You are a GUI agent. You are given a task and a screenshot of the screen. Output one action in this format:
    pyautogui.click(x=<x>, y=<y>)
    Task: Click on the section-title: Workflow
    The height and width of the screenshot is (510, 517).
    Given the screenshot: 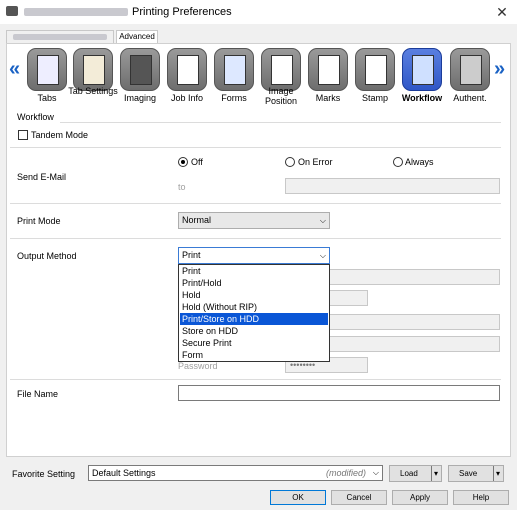 What is the action you would take?
    pyautogui.click(x=35, y=117)
    